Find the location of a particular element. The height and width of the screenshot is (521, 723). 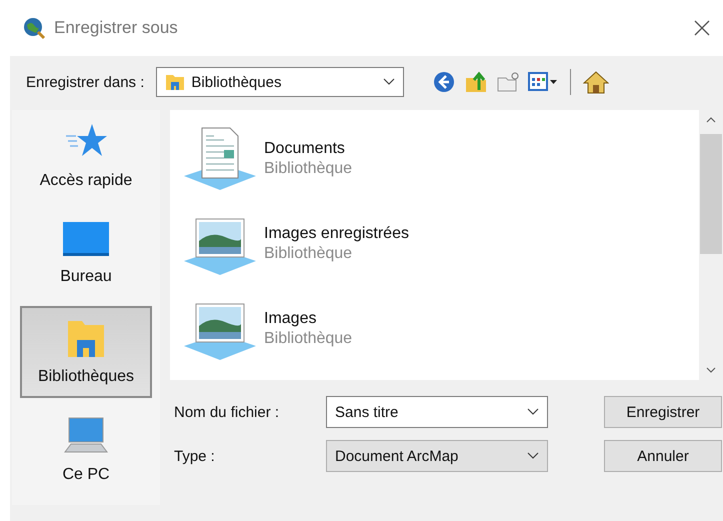

places-item: Ce PC is located at coordinates (86, 450).